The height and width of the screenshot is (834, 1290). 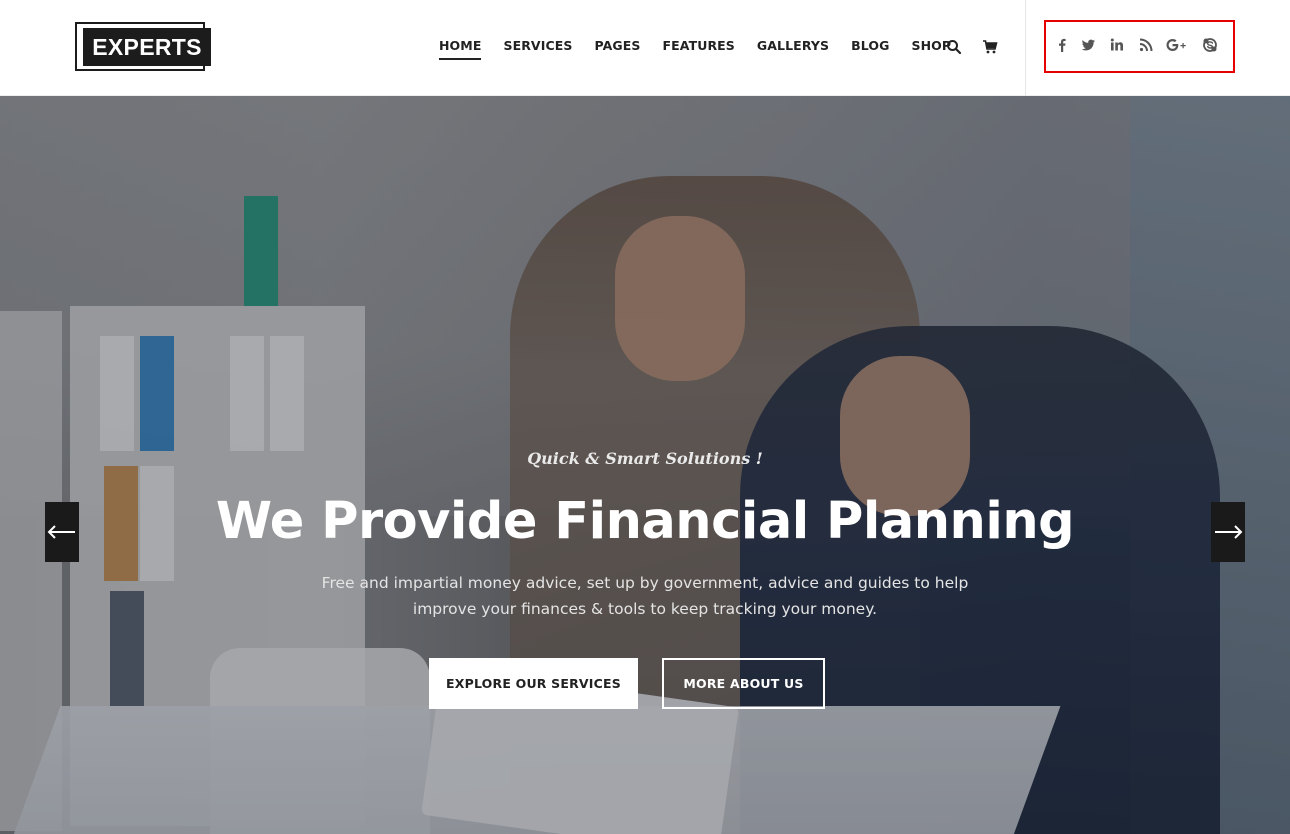 What do you see at coordinates (1025, 48) in the screenshot?
I see `header-divider` at bounding box center [1025, 48].